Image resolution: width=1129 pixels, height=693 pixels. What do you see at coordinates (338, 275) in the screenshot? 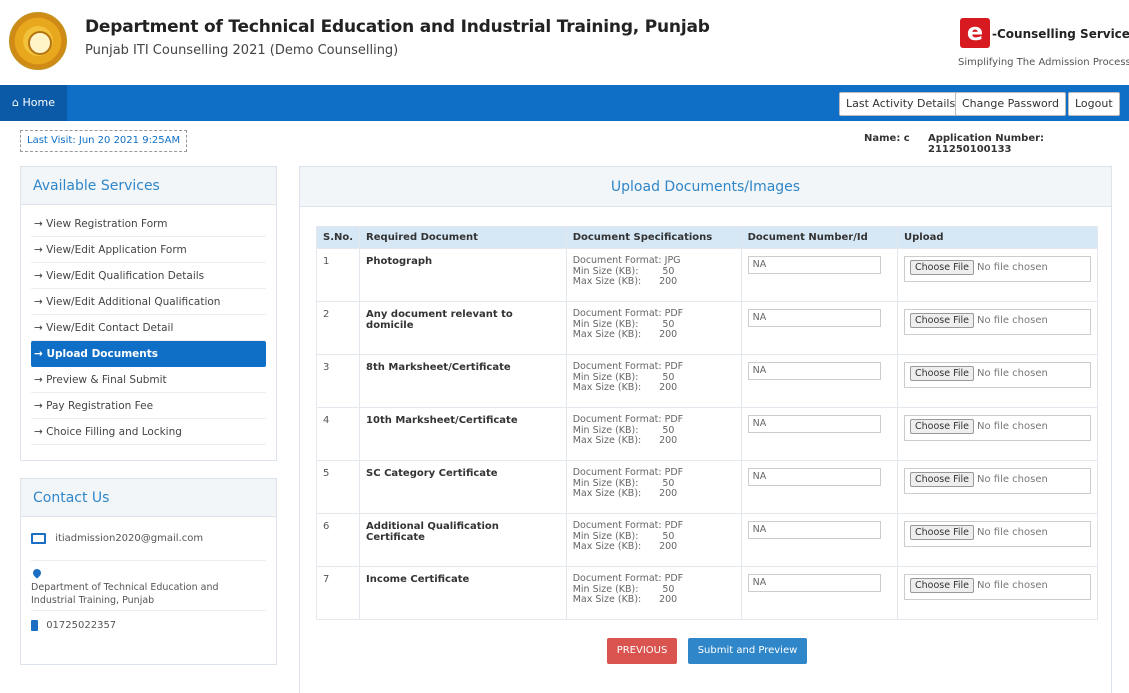
I see `row-sno: 1` at bounding box center [338, 275].